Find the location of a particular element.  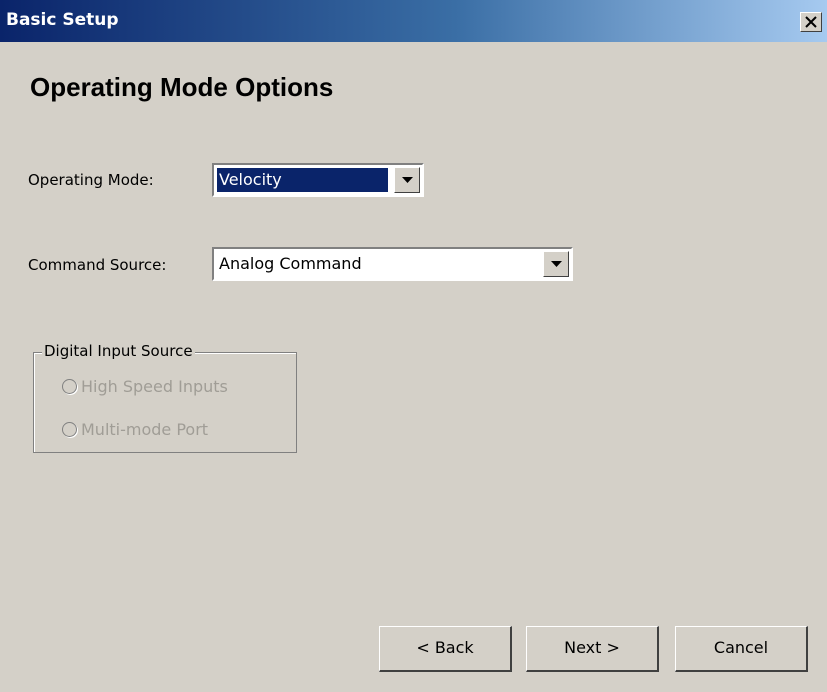

close-button is located at coordinates (811, 22).